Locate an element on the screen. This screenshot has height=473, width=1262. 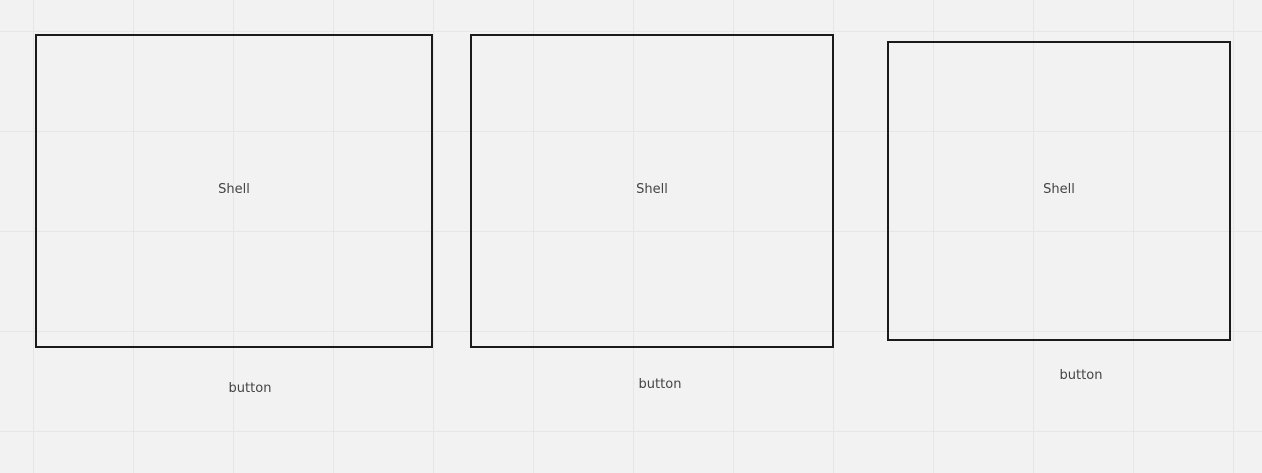
button-caption-3: button is located at coordinates (1081, 375).